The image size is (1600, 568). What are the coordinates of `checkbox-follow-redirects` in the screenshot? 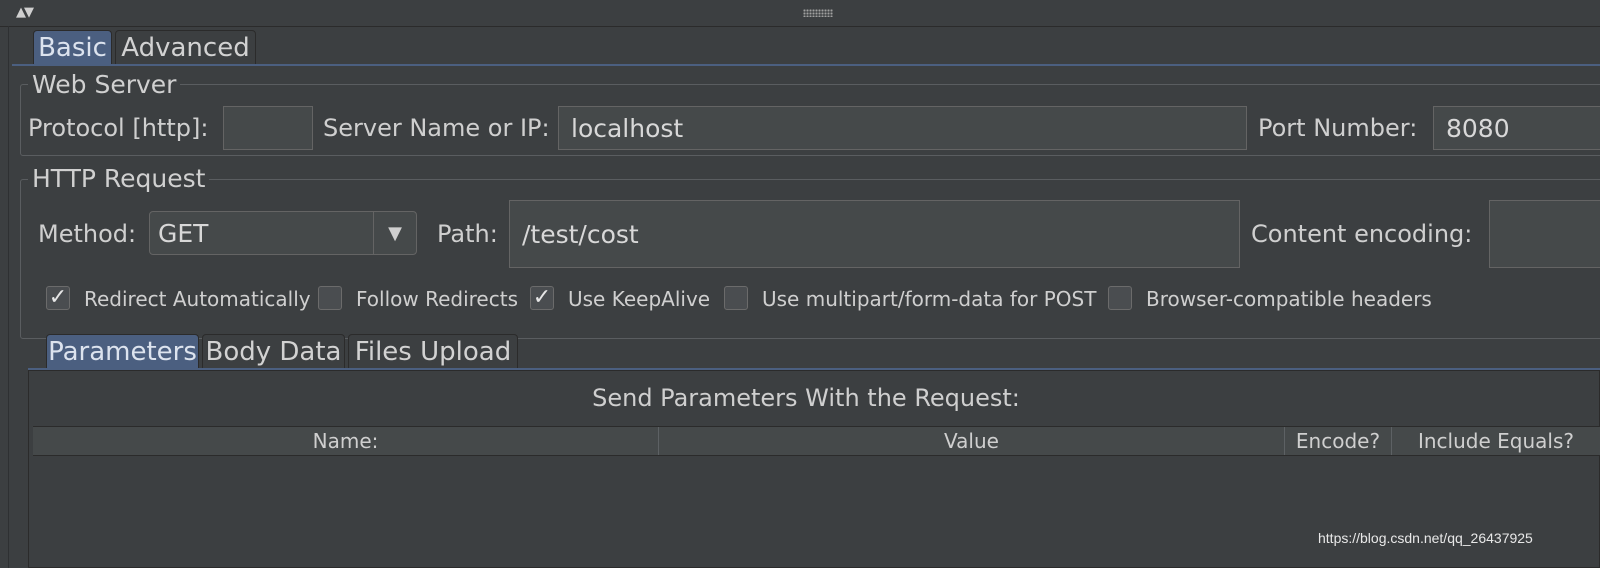 It's located at (330, 298).